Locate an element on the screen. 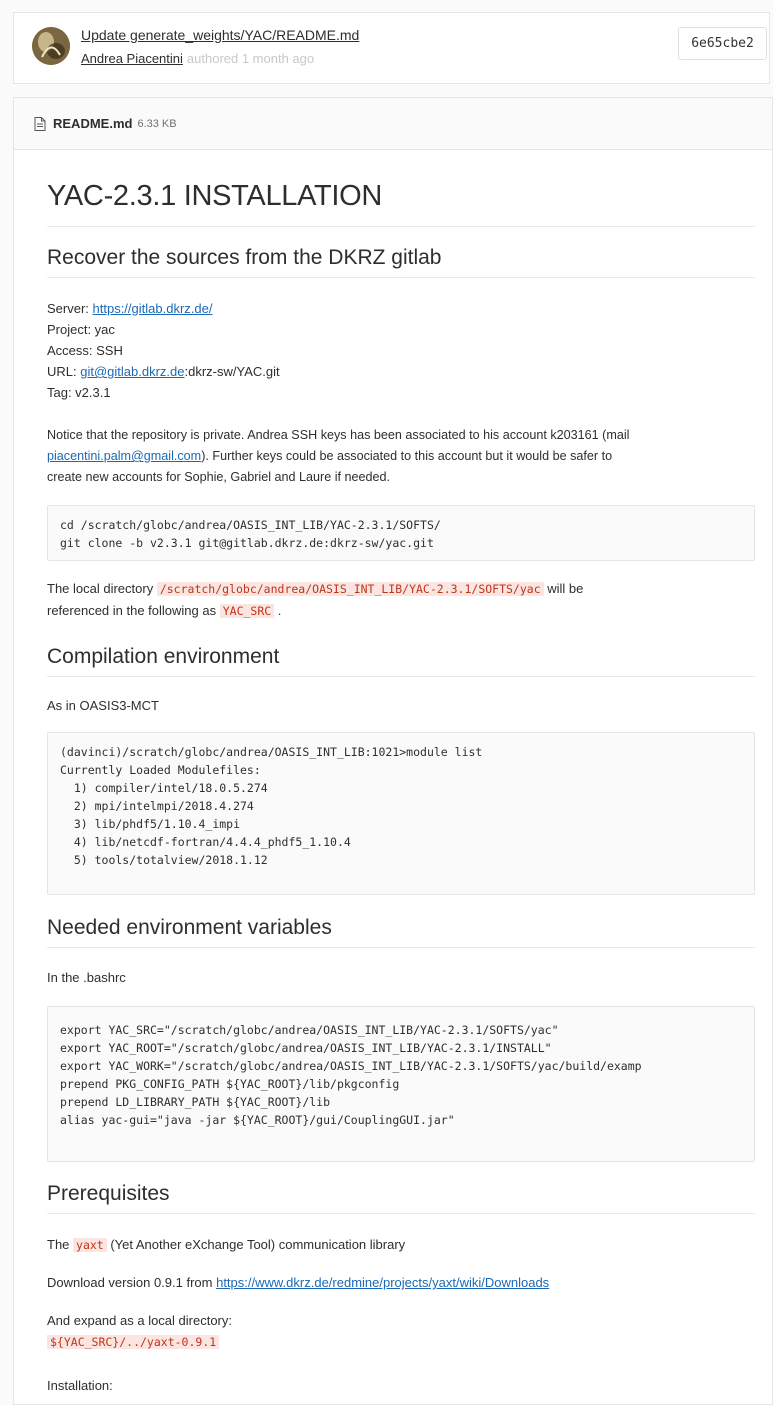 The width and height of the screenshot is (773, 1405). url-rest: :dkrz-sw/YAC.git is located at coordinates (232, 371).